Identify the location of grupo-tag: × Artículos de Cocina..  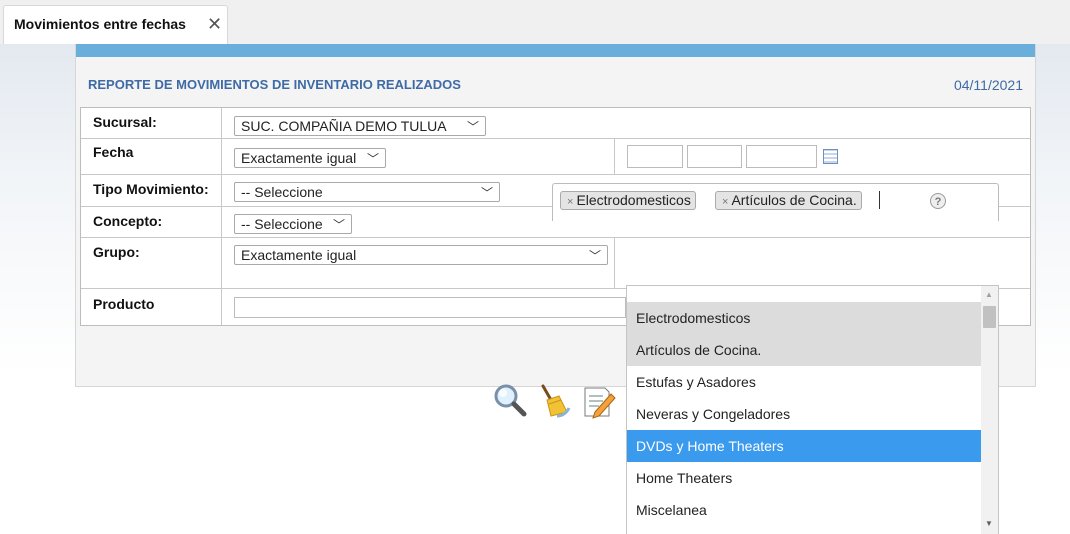
(788, 200).